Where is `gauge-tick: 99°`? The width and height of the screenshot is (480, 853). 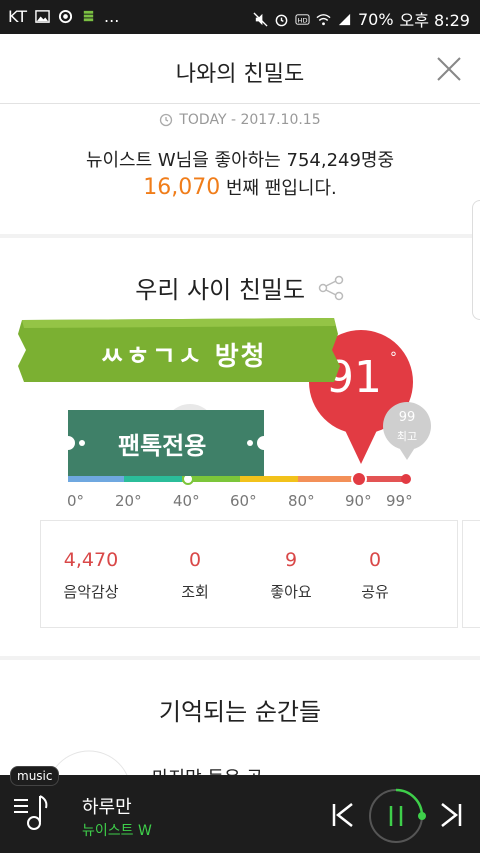
gauge-tick: 99° is located at coordinates (399, 501).